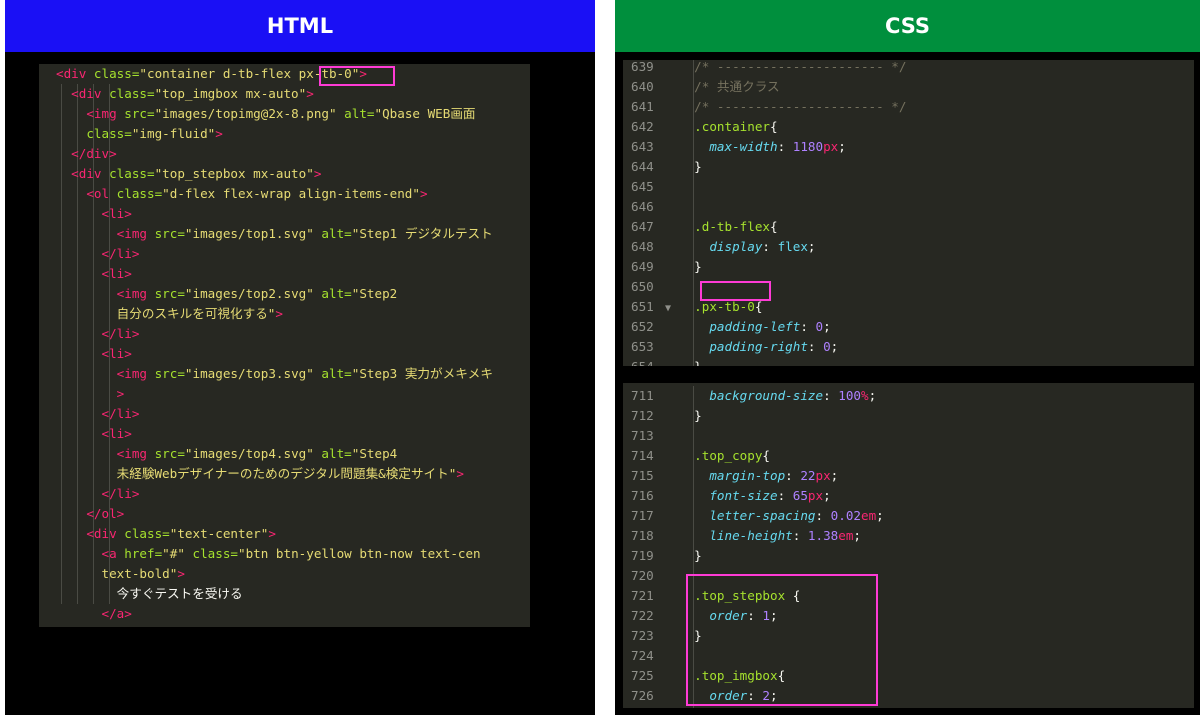  What do you see at coordinates (908, 87) in the screenshot?
I see `code-line: 640 /* 共通クラス` at bounding box center [908, 87].